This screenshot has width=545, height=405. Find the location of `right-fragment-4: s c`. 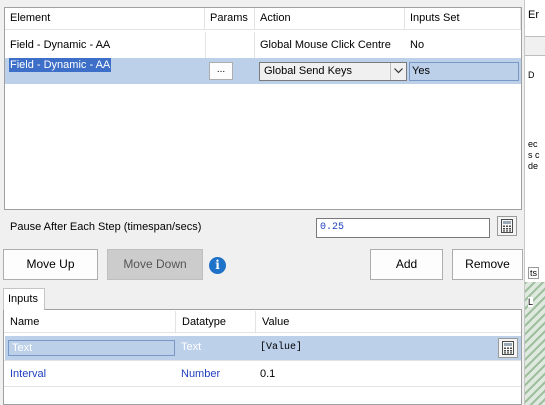

right-fragment-4: s c is located at coordinates (534, 155).